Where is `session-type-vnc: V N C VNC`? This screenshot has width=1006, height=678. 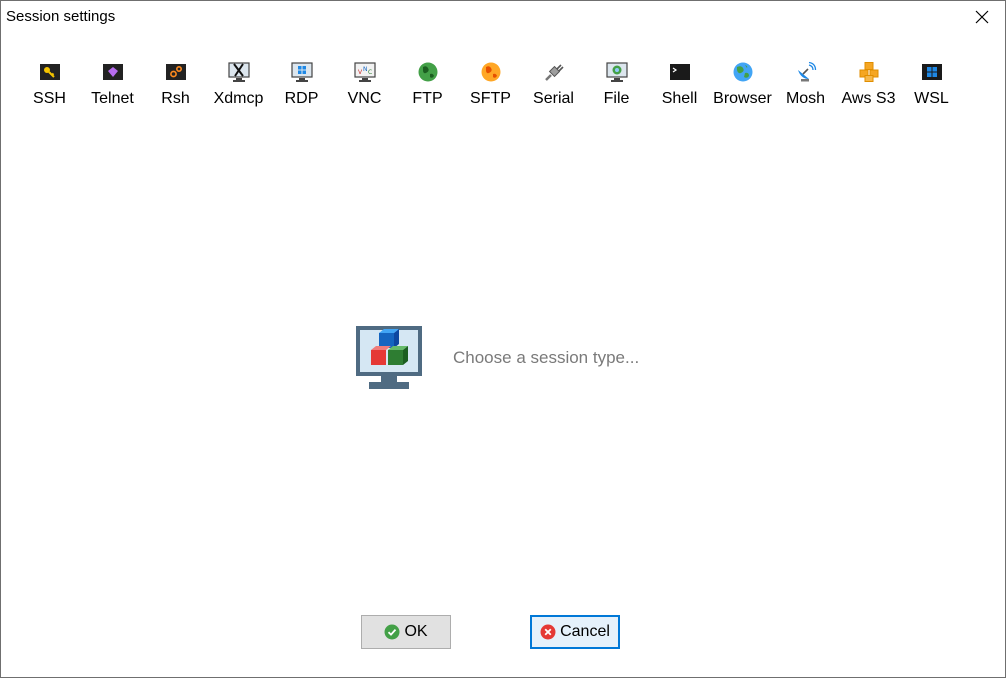
session-type-vnc: V N C VNC is located at coordinates (364, 85).